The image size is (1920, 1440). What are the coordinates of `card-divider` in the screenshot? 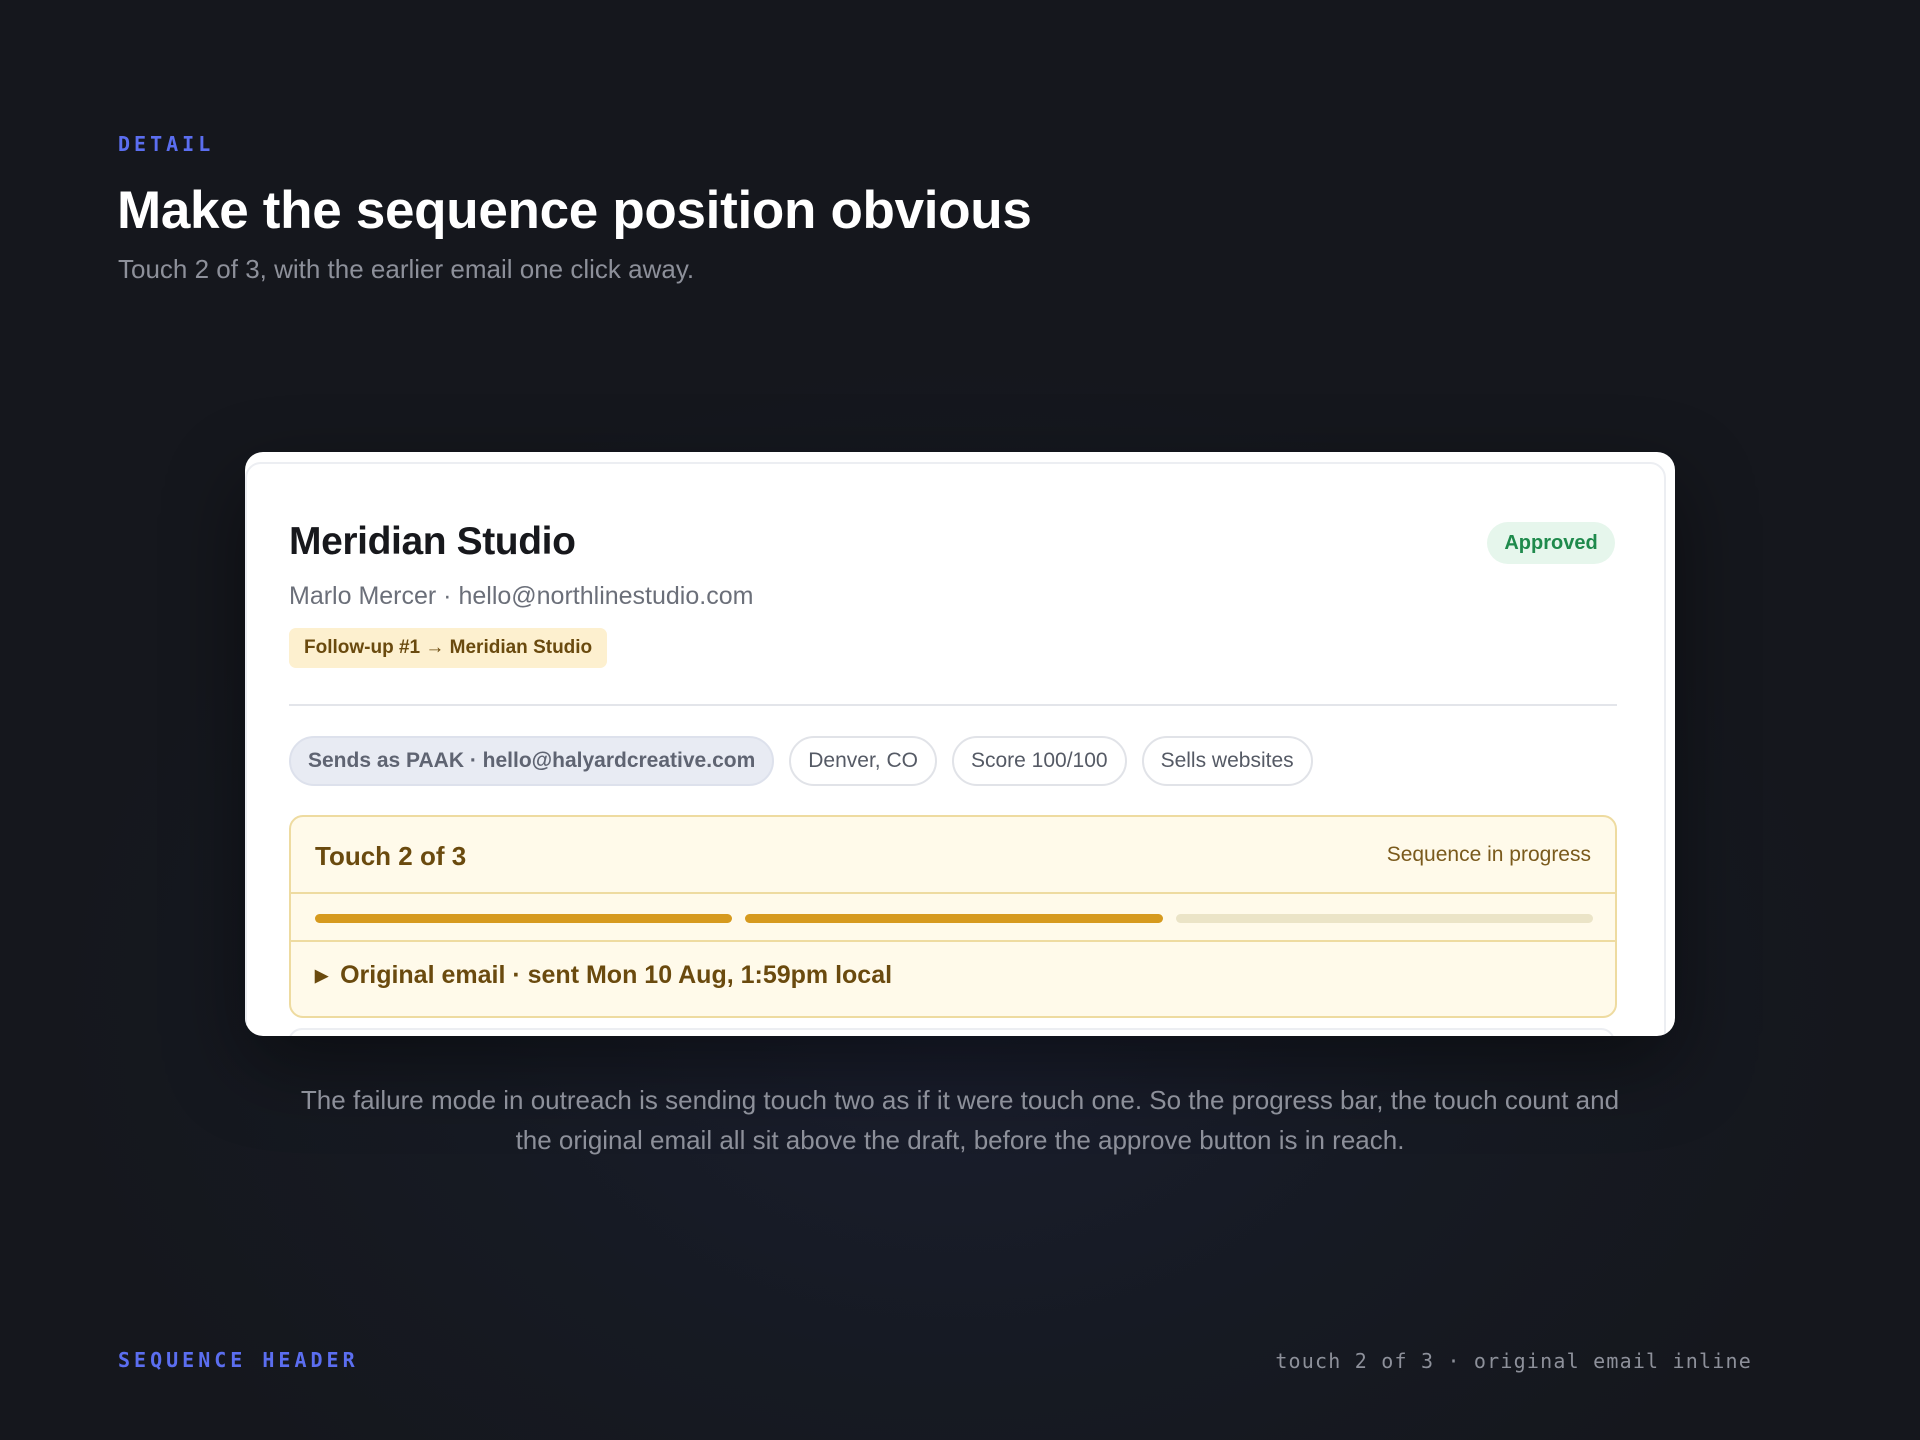 It's located at (953, 705).